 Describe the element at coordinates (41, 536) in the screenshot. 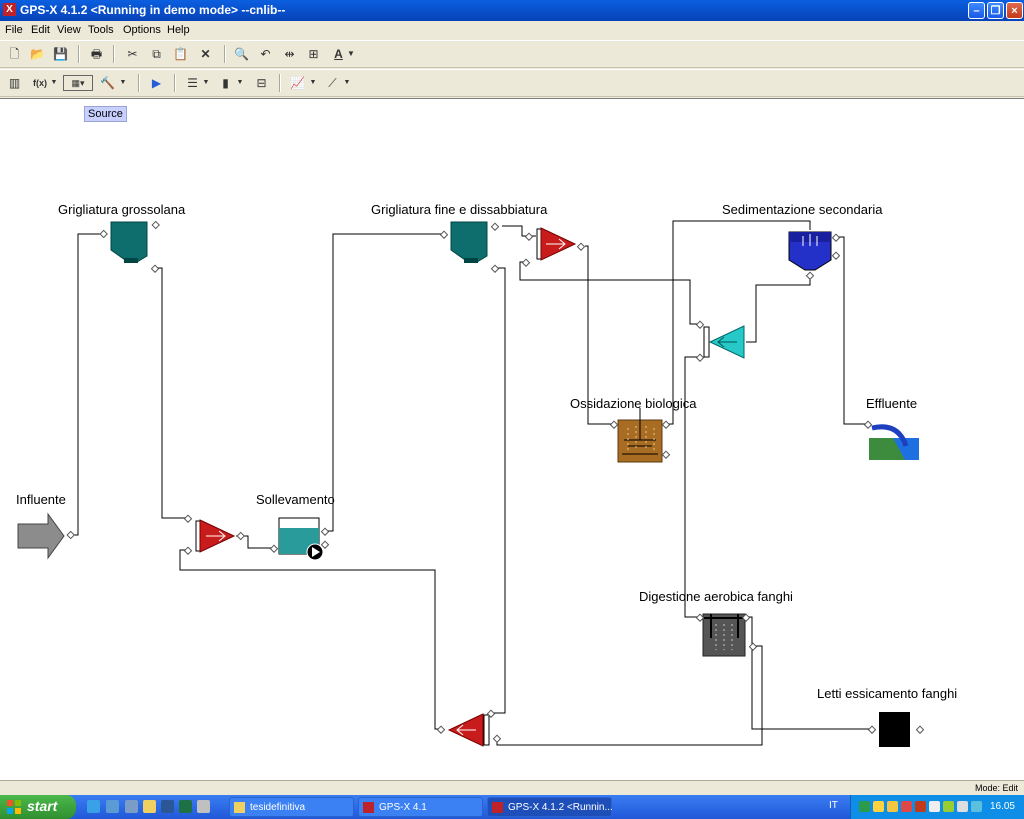

I see `influent-arrow-icon` at that location.